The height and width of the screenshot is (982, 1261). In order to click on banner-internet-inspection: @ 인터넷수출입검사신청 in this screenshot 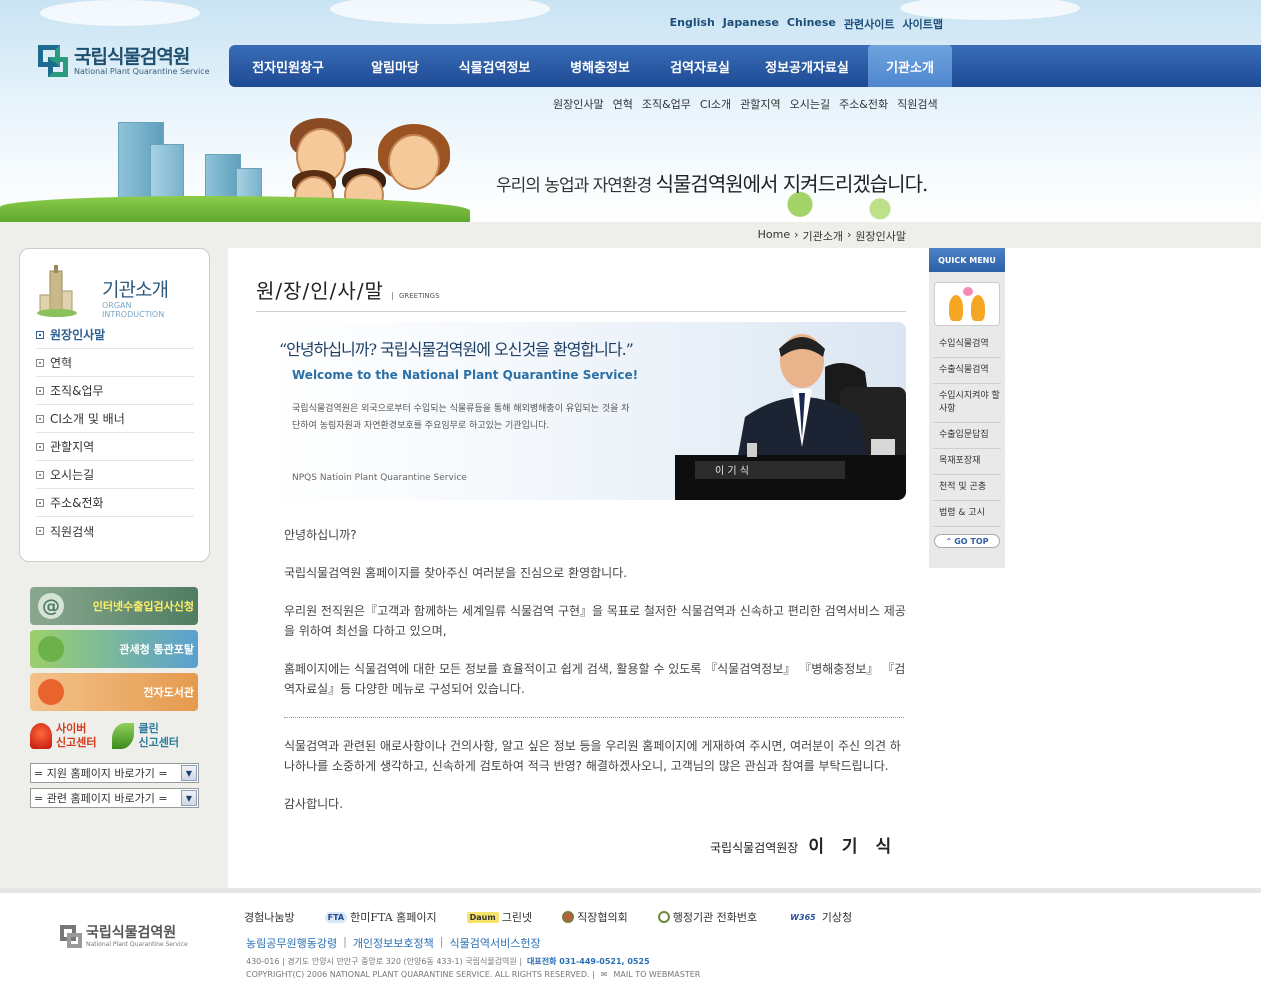, I will do `click(114, 606)`.